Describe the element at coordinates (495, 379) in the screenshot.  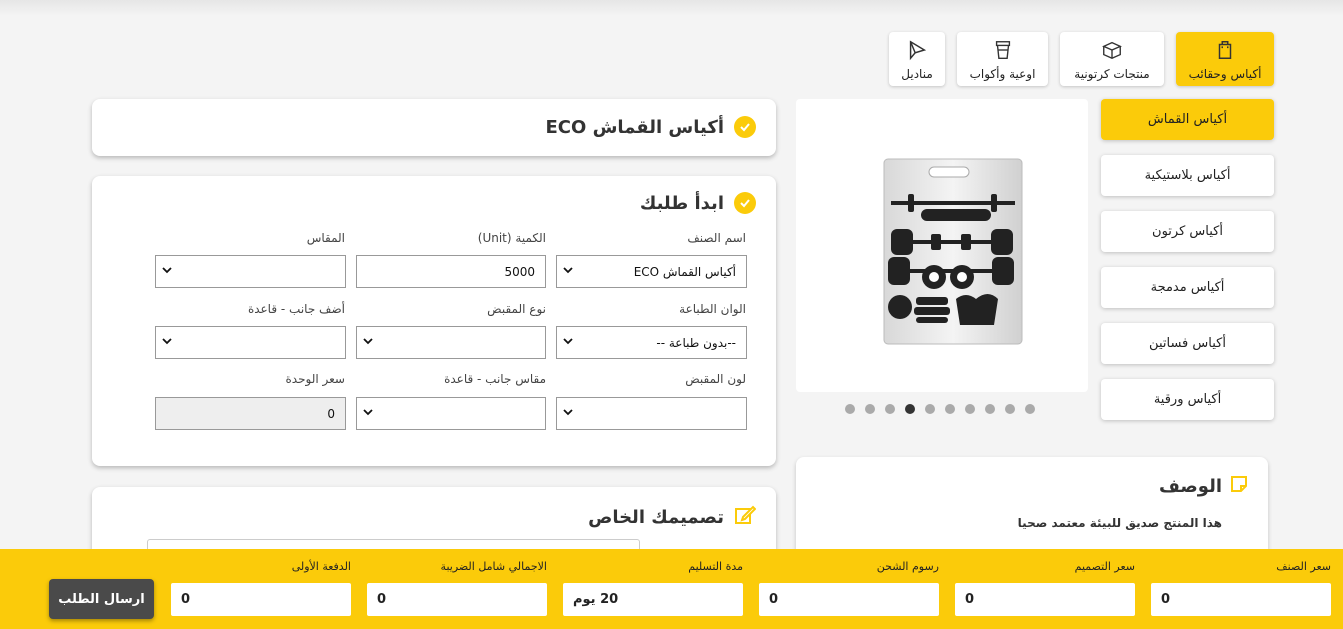
I see `side-base-size-label: مقاس جانب - قاعدة` at that location.